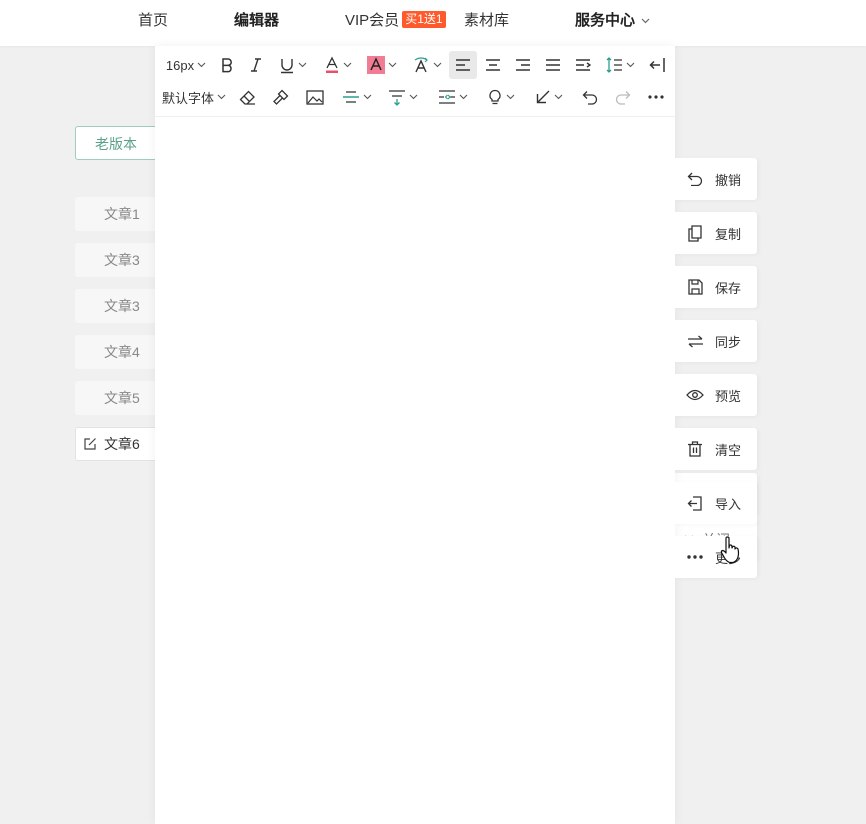 Image resolution: width=866 pixels, height=824 pixels. Describe the element at coordinates (403, 97) in the screenshot. I see `paragraph-spacing-icon` at that location.